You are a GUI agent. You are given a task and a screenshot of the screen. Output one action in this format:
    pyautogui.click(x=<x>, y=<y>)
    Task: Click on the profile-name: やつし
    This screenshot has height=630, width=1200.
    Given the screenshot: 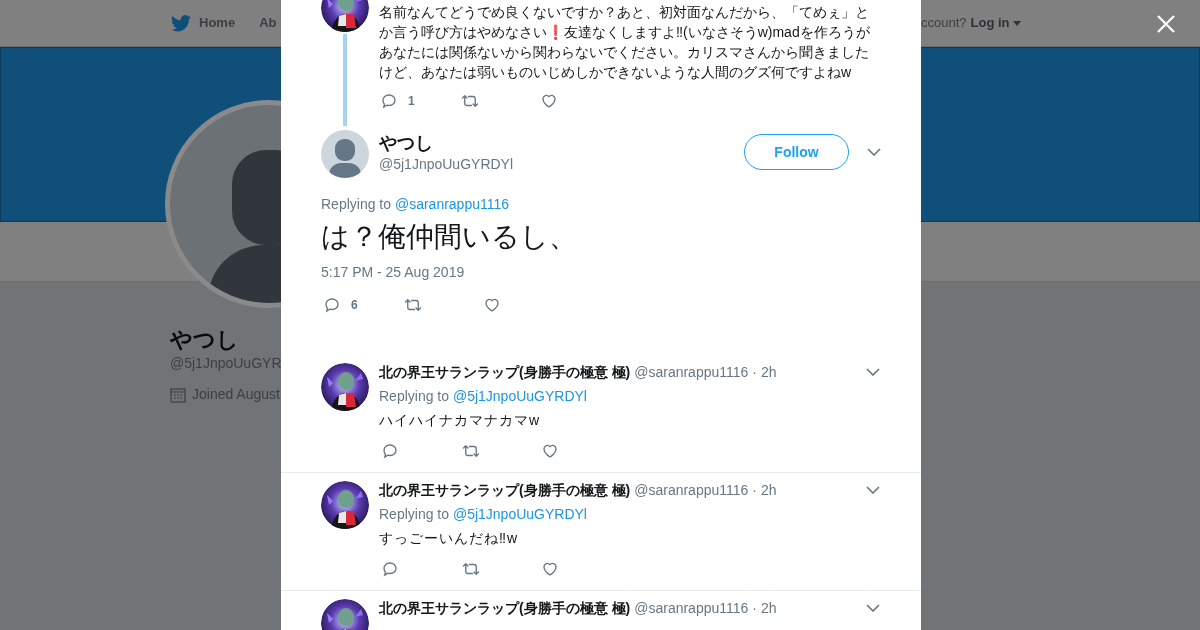 What is the action you would take?
    pyautogui.click(x=204, y=340)
    